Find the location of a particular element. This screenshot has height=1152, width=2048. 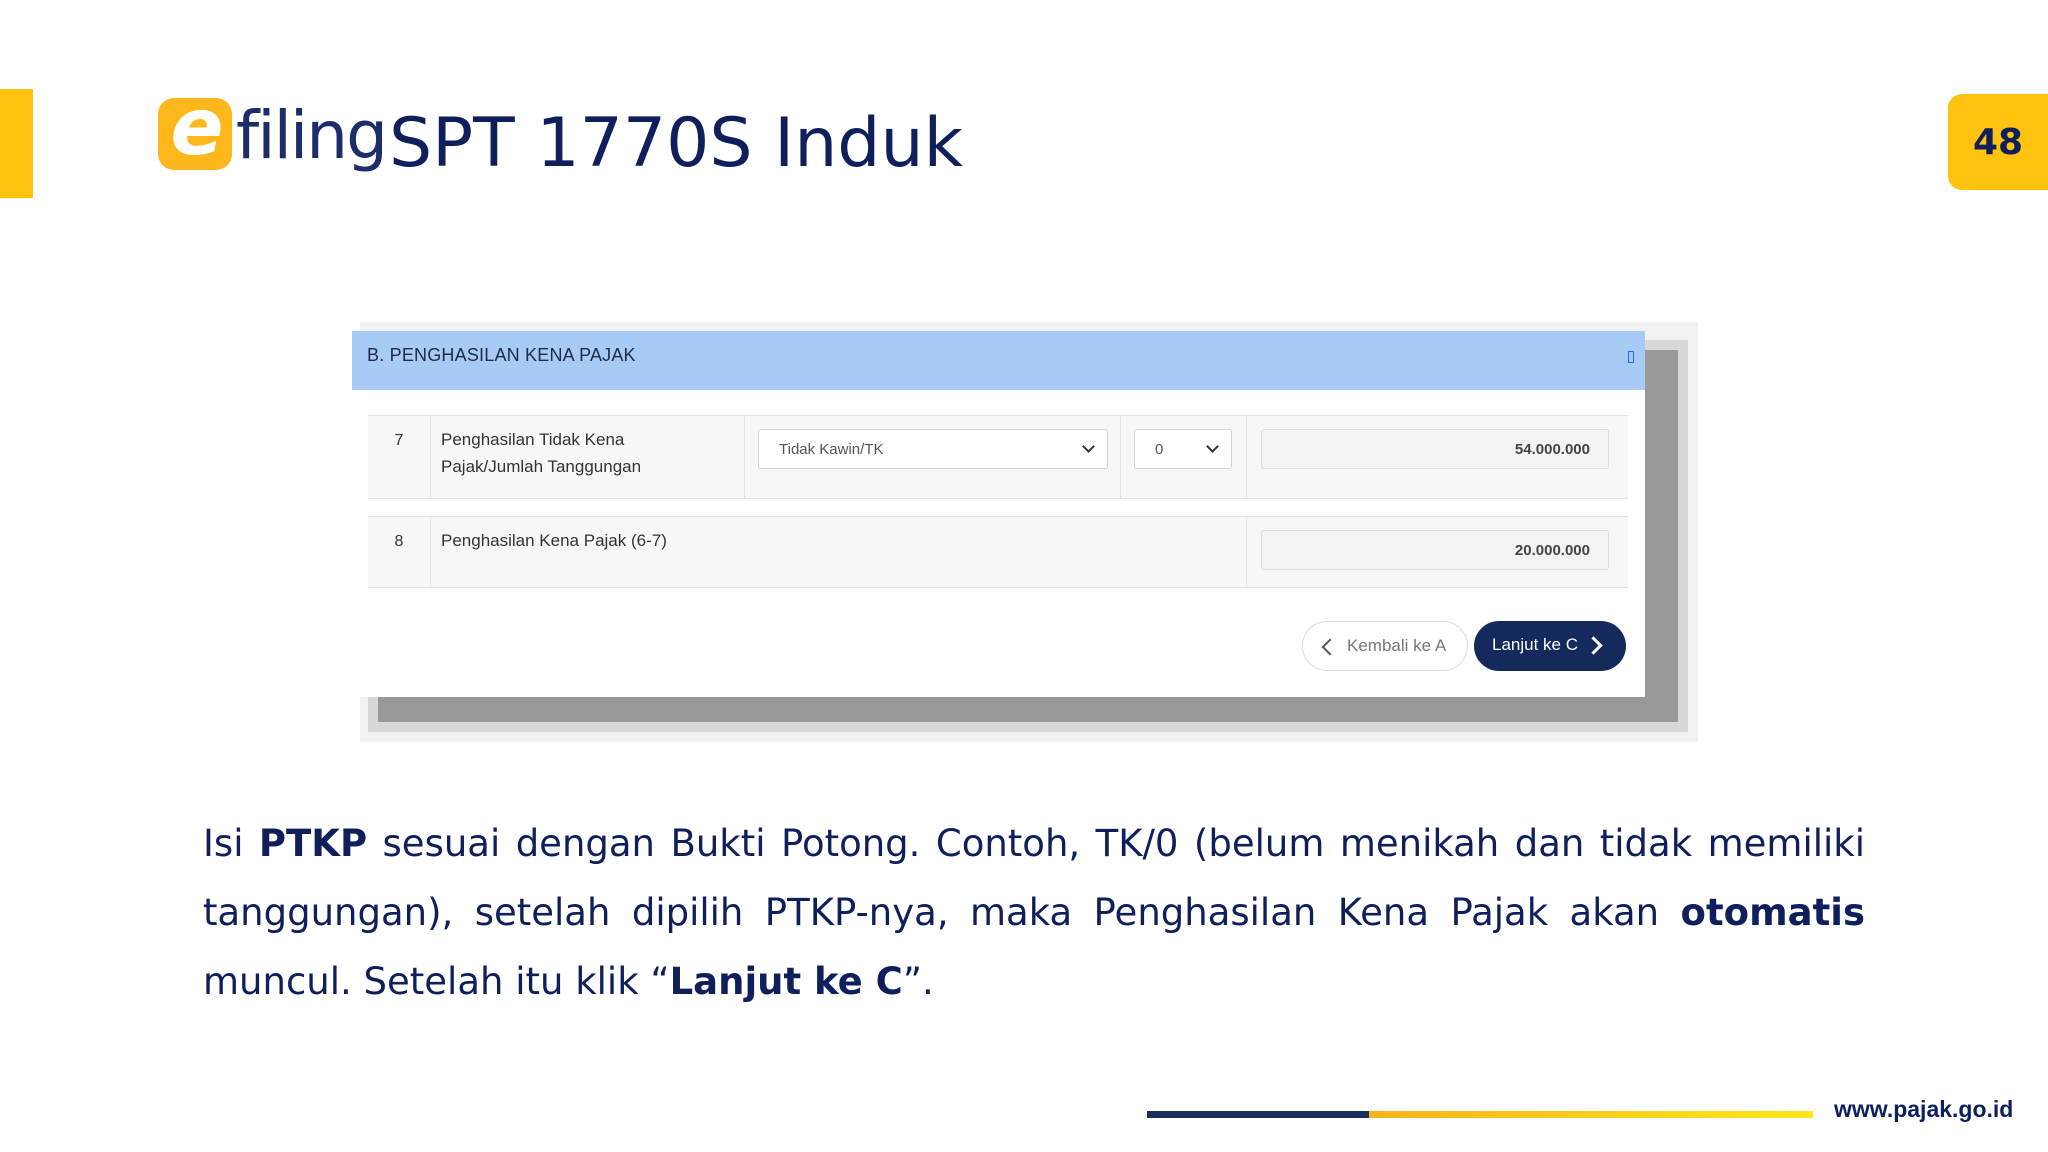

instruction-bold-ptkp: PTKP is located at coordinates (313, 843).